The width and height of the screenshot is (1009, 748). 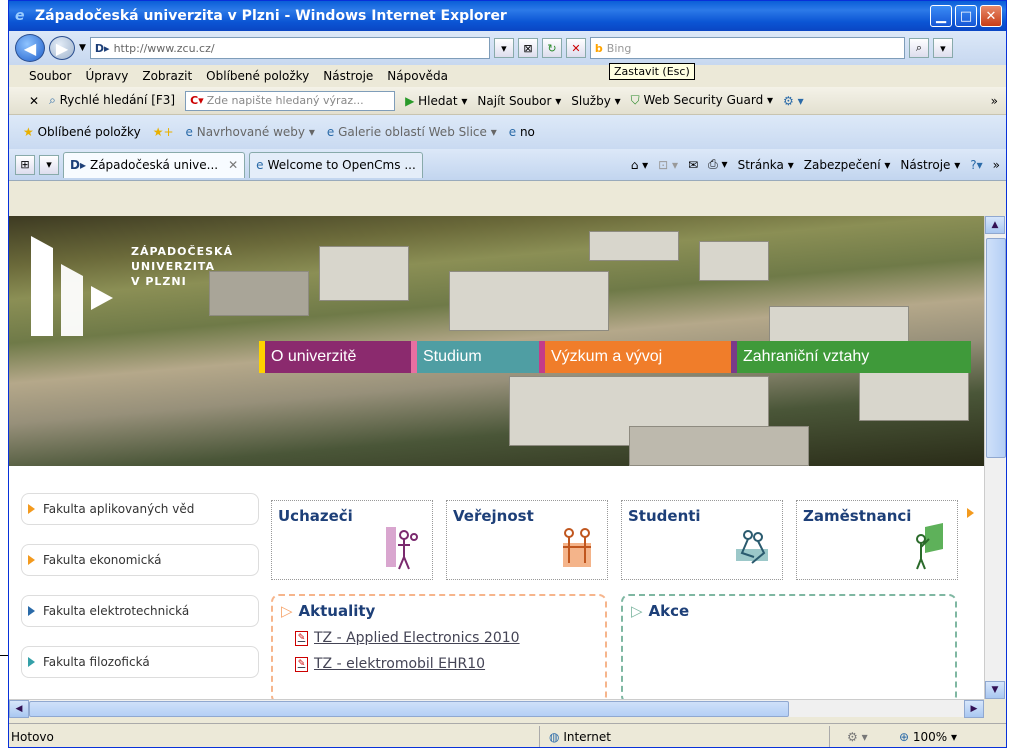 I want to click on menu-edit: Úpravy, so click(x=106, y=76).